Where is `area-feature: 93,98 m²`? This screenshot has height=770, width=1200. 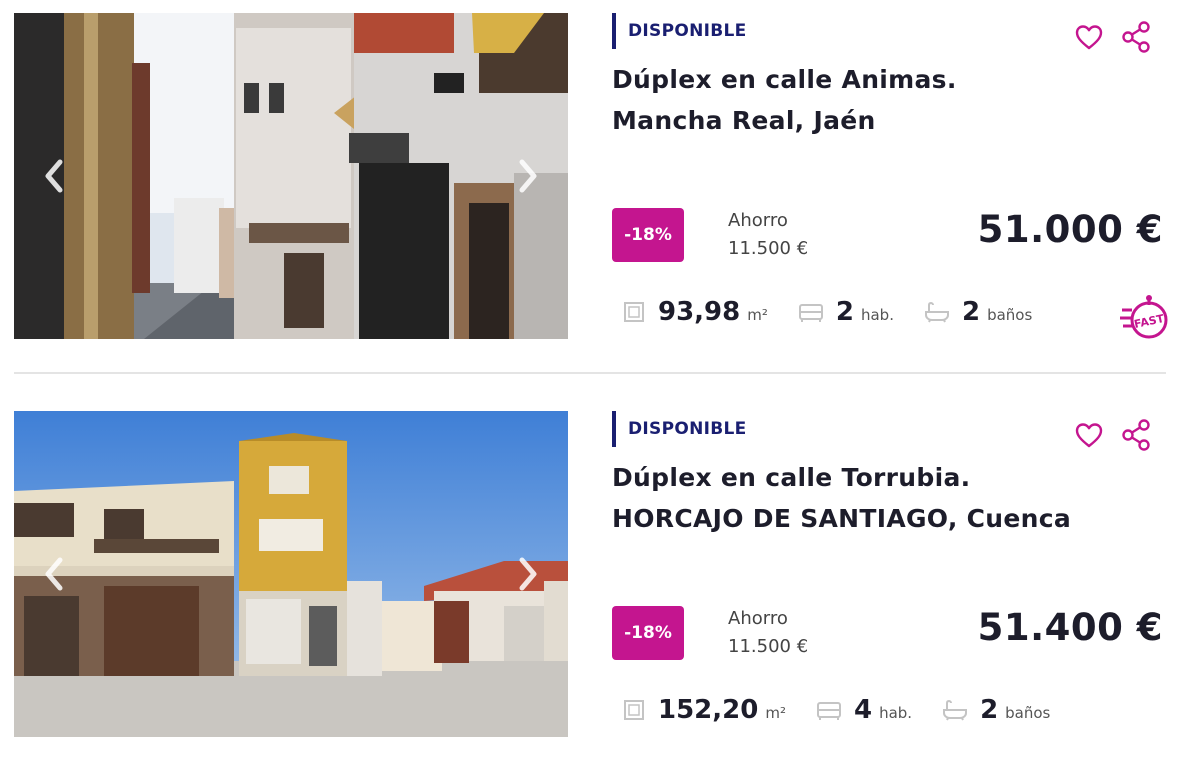
area-feature: 93,98 m² is located at coordinates (695, 312).